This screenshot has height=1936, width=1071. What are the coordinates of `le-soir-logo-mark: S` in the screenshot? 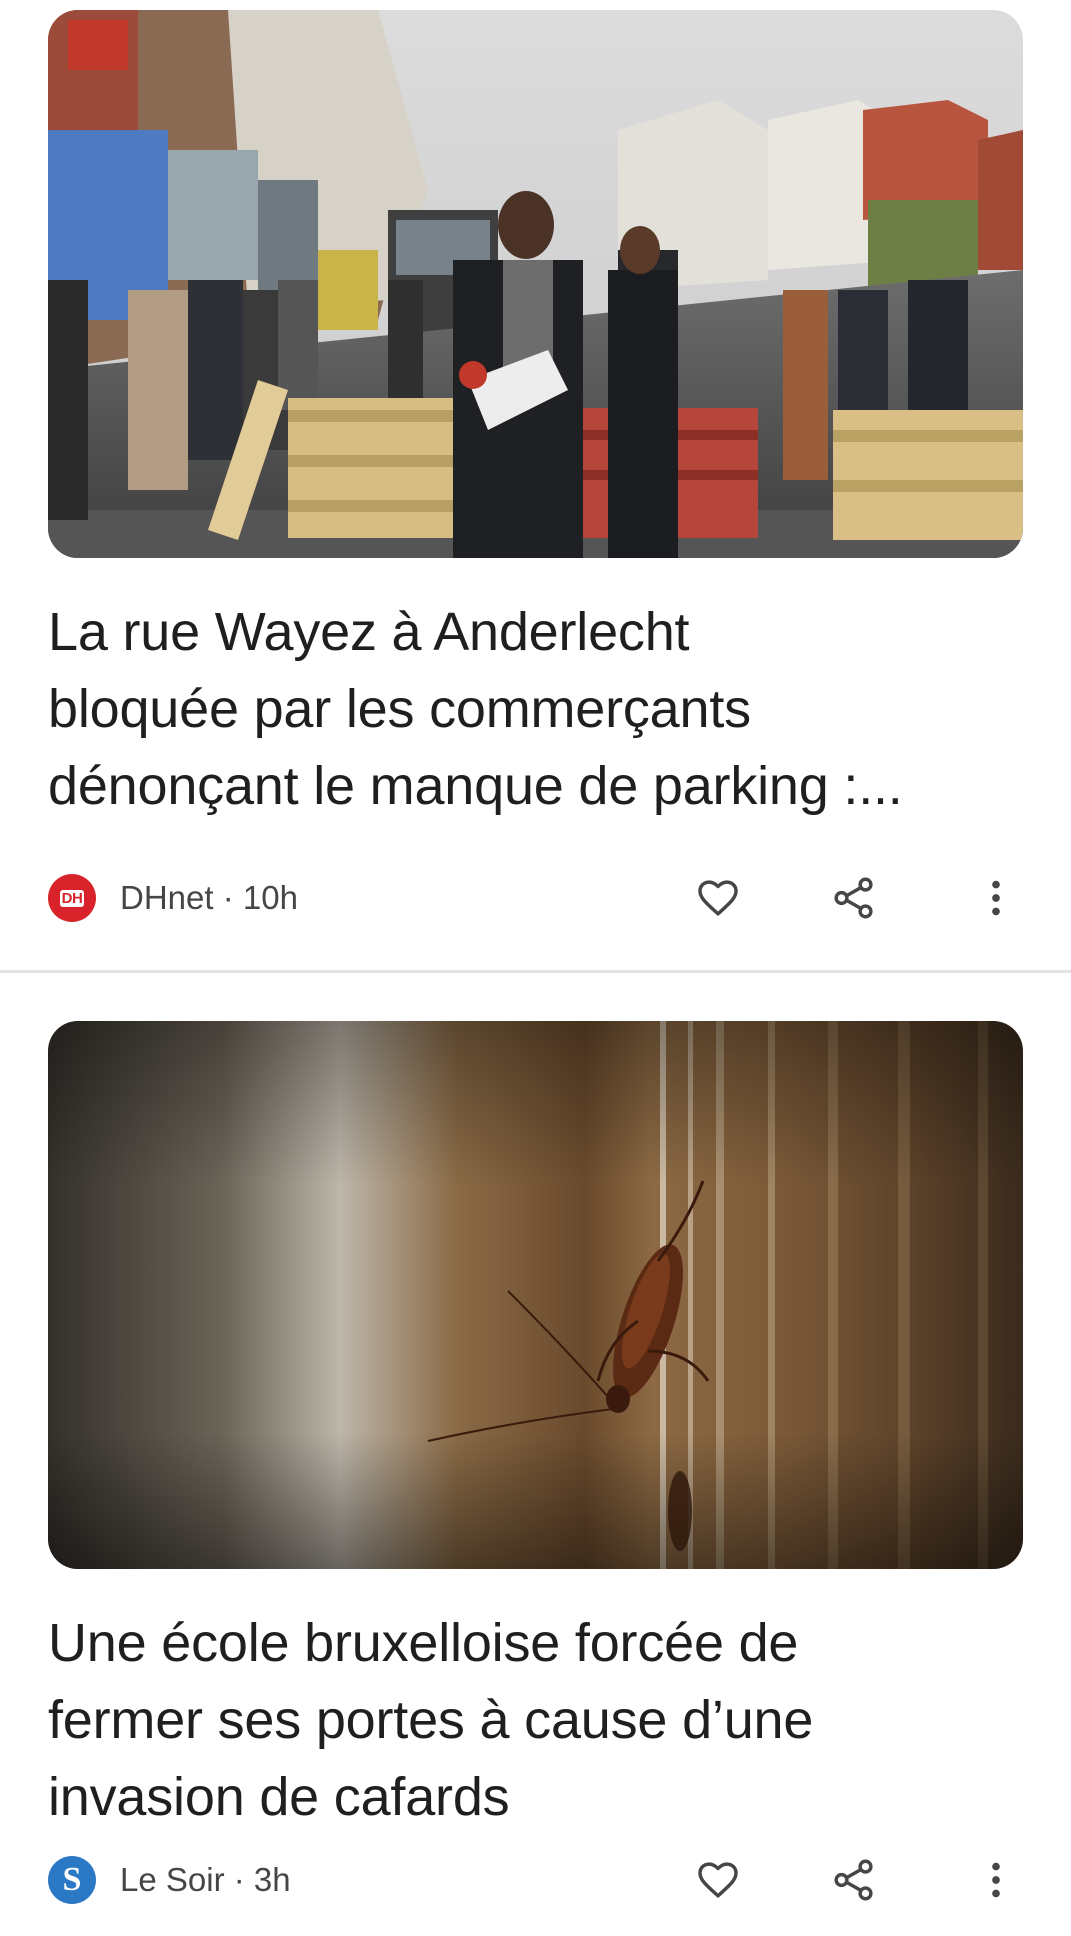 It's located at (72, 1879).